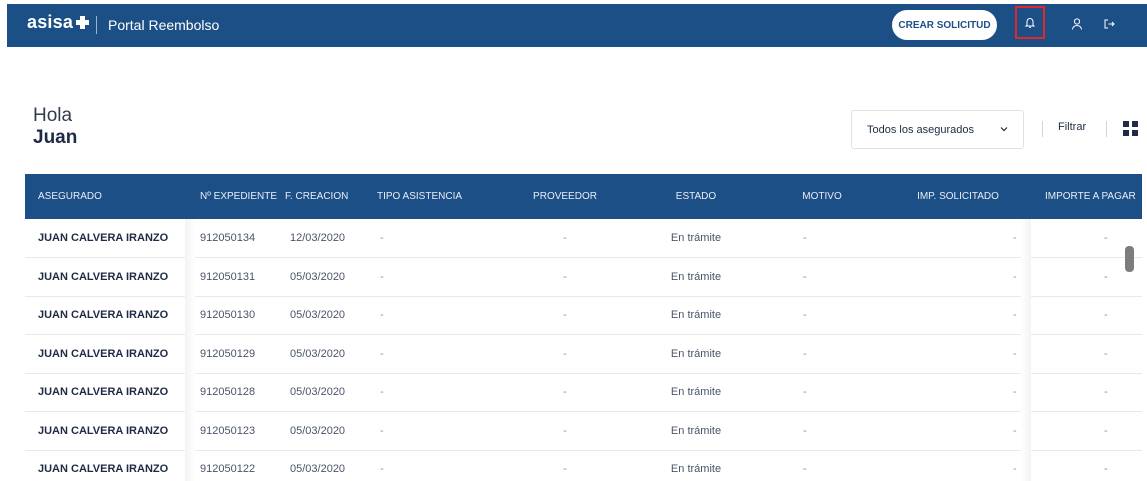  What do you see at coordinates (821, 196) in the screenshot?
I see `column-header: MOTIVO` at bounding box center [821, 196].